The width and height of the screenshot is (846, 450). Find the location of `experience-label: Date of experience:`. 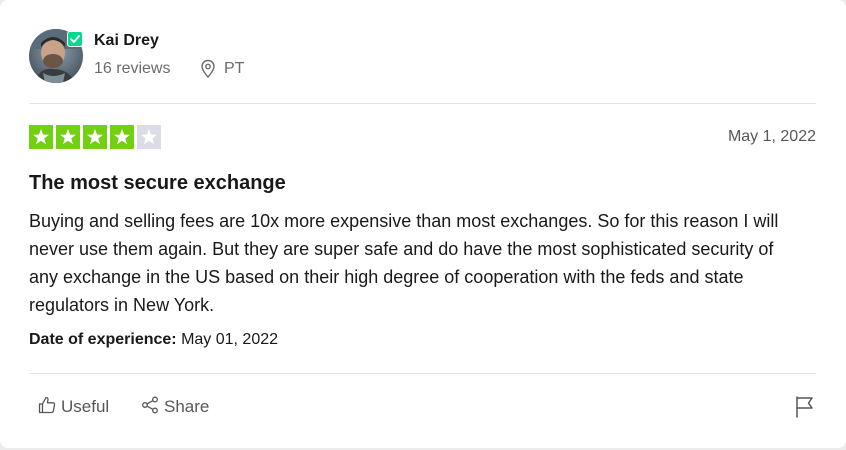

experience-label: Date of experience: is located at coordinates (103, 339).